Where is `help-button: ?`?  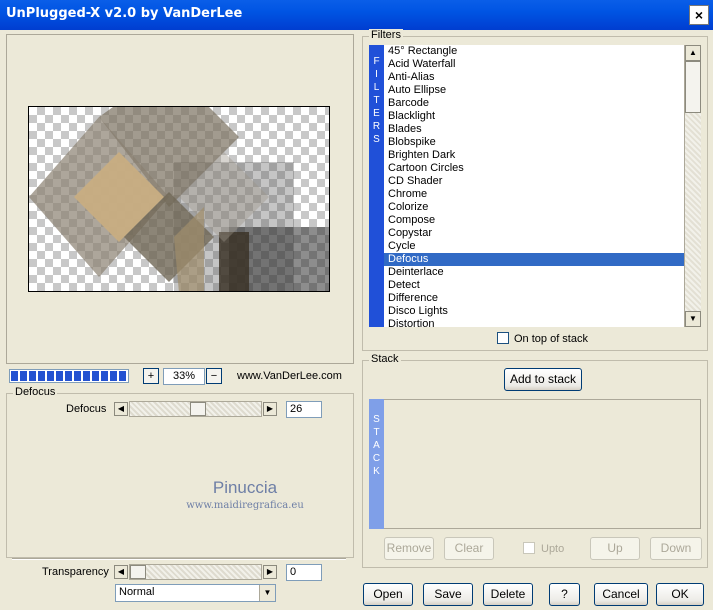 help-button: ? is located at coordinates (564, 594).